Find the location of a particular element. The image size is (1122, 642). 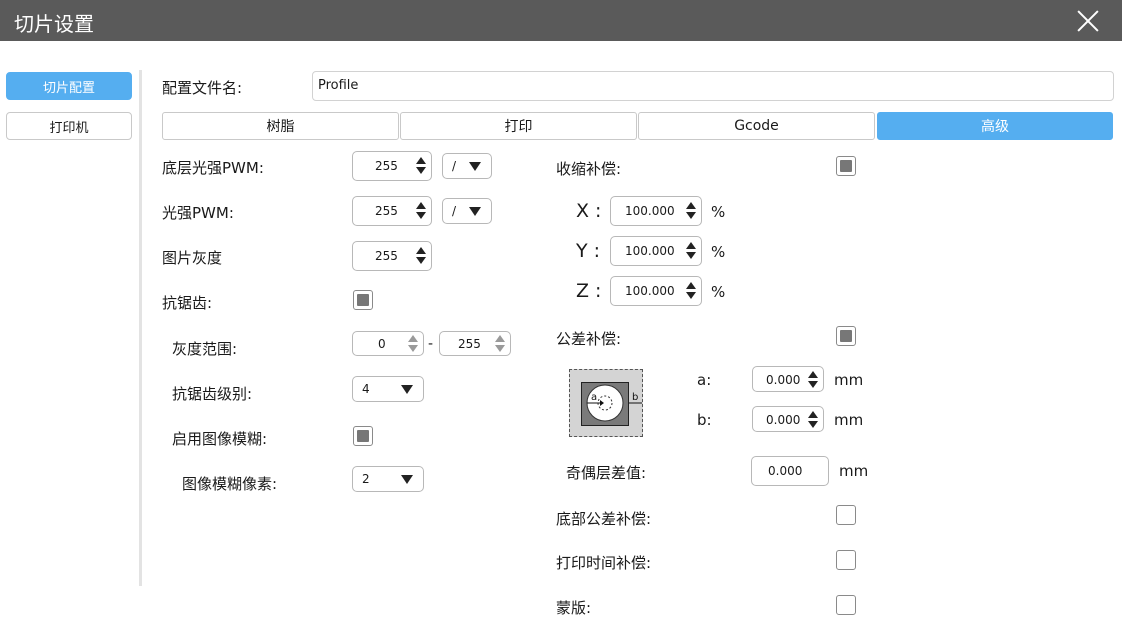

y-scale-spinbox: 100.000 is located at coordinates (656, 251).